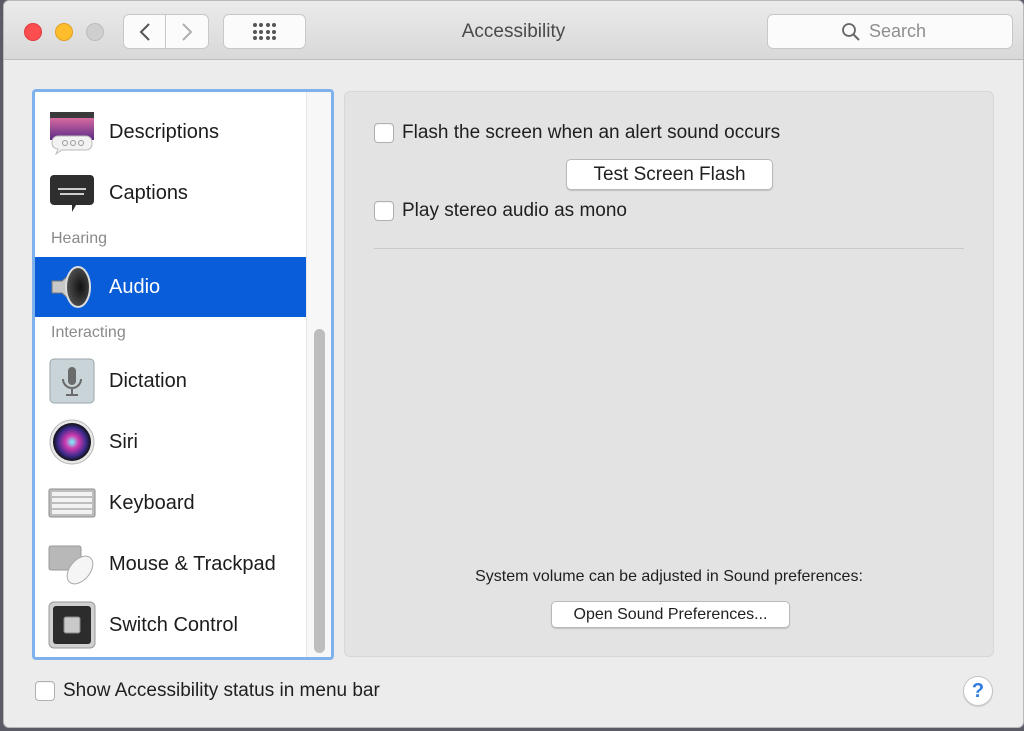 This screenshot has width=1024, height=731. What do you see at coordinates (173, 624) in the screenshot?
I see `sidebar-item-label: Switch Control` at bounding box center [173, 624].